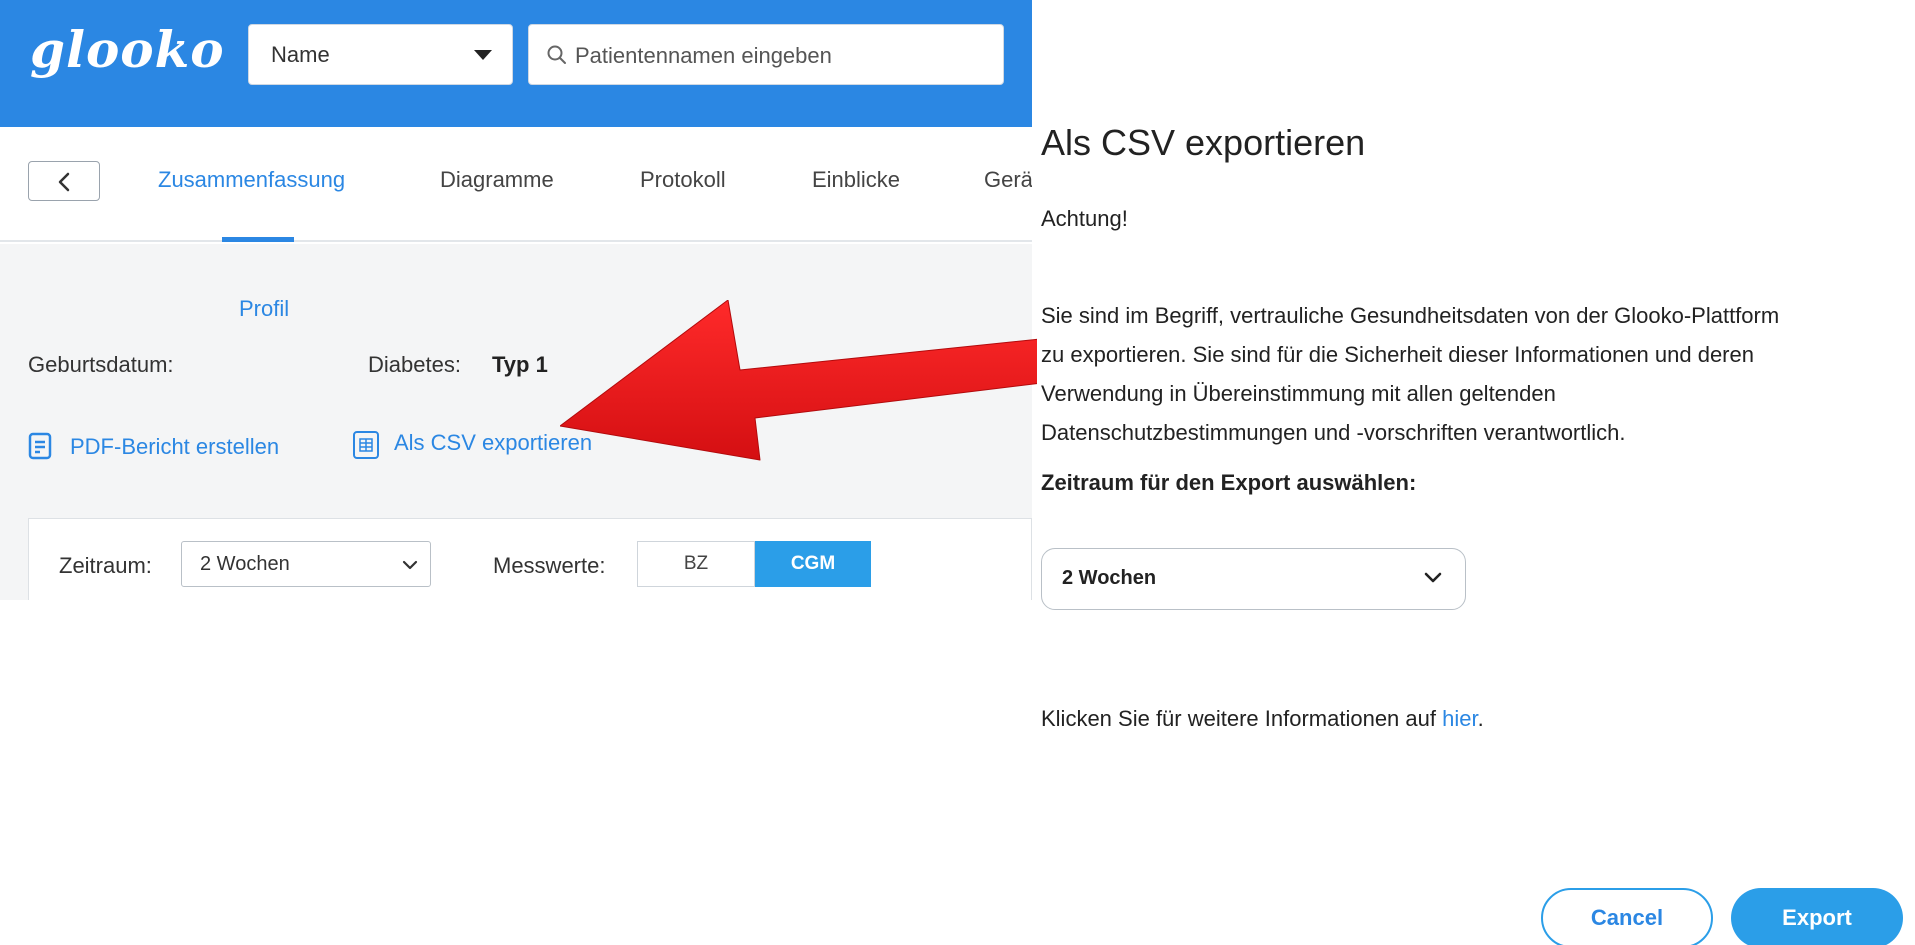 The image size is (1915, 945). I want to click on geburtsdatum-label: Geburtsdatum:, so click(101, 364).